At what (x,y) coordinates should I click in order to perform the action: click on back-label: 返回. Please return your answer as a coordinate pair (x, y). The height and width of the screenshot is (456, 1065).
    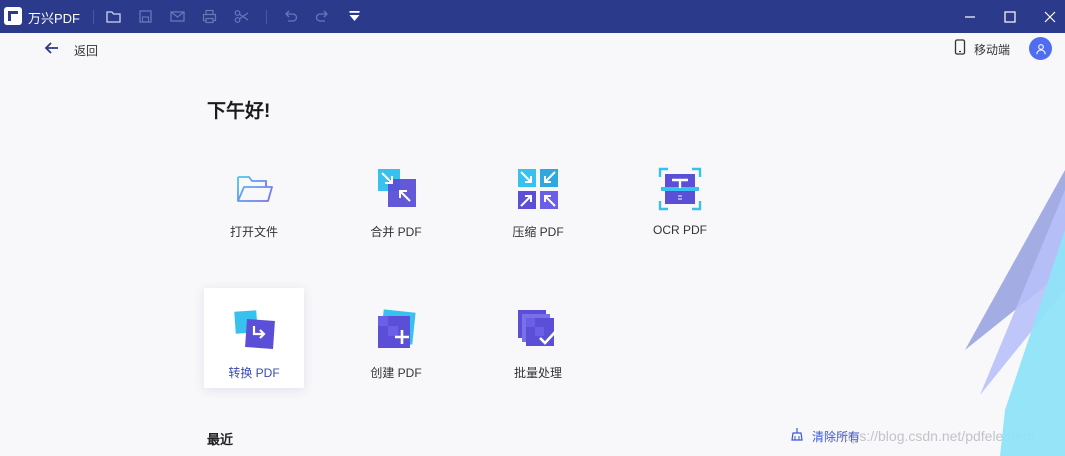
    Looking at the image, I should click on (86, 50).